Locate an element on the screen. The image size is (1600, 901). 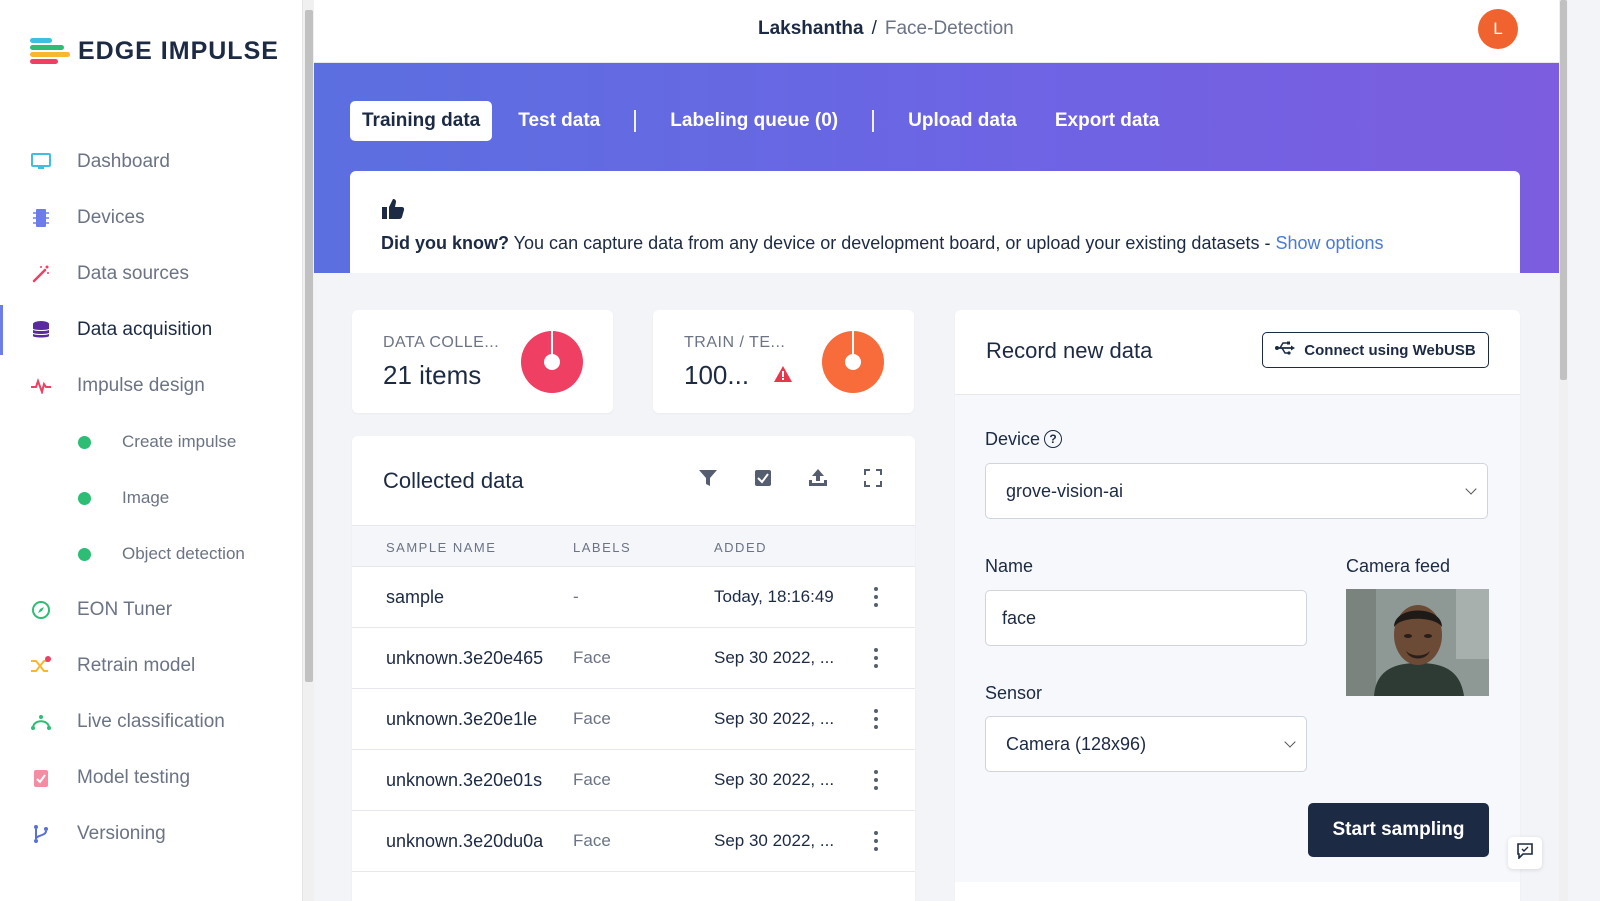
sidebar-item-label: Image is located at coordinates (146, 497).